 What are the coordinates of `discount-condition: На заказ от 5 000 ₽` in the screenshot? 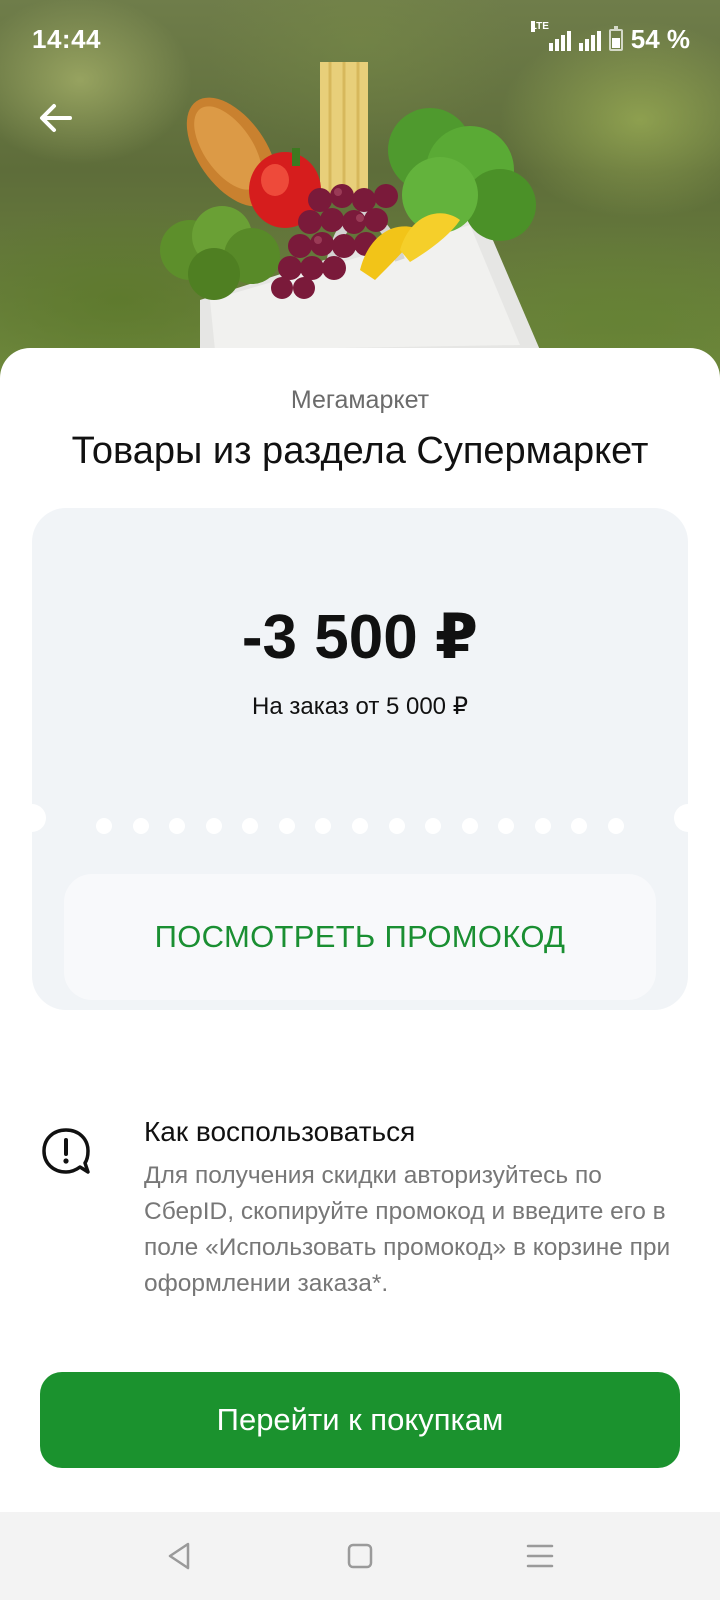 It's located at (360, 706).